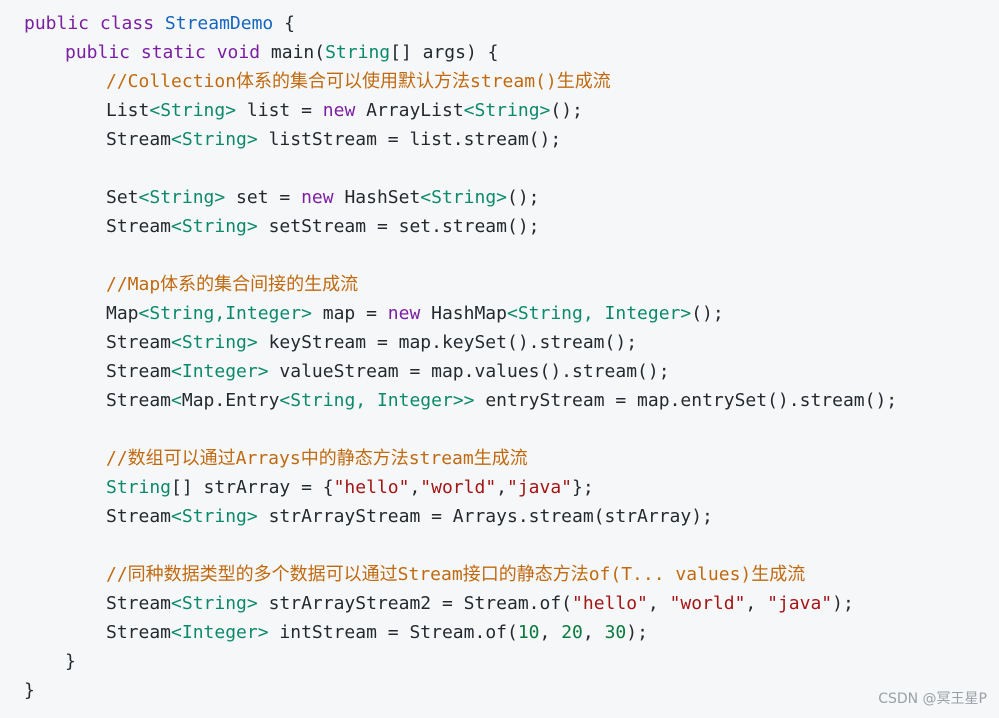  I want to click on code-token-plain: Map, so click(122, 313).